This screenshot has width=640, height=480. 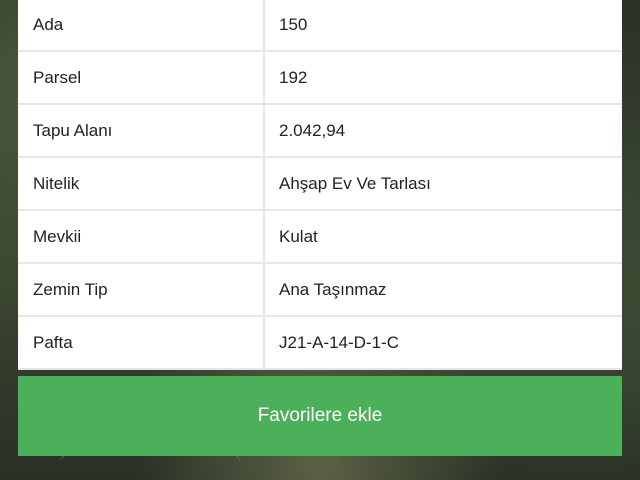 I want to click on row-value: 2.042,94, so click(x=312, y=130).